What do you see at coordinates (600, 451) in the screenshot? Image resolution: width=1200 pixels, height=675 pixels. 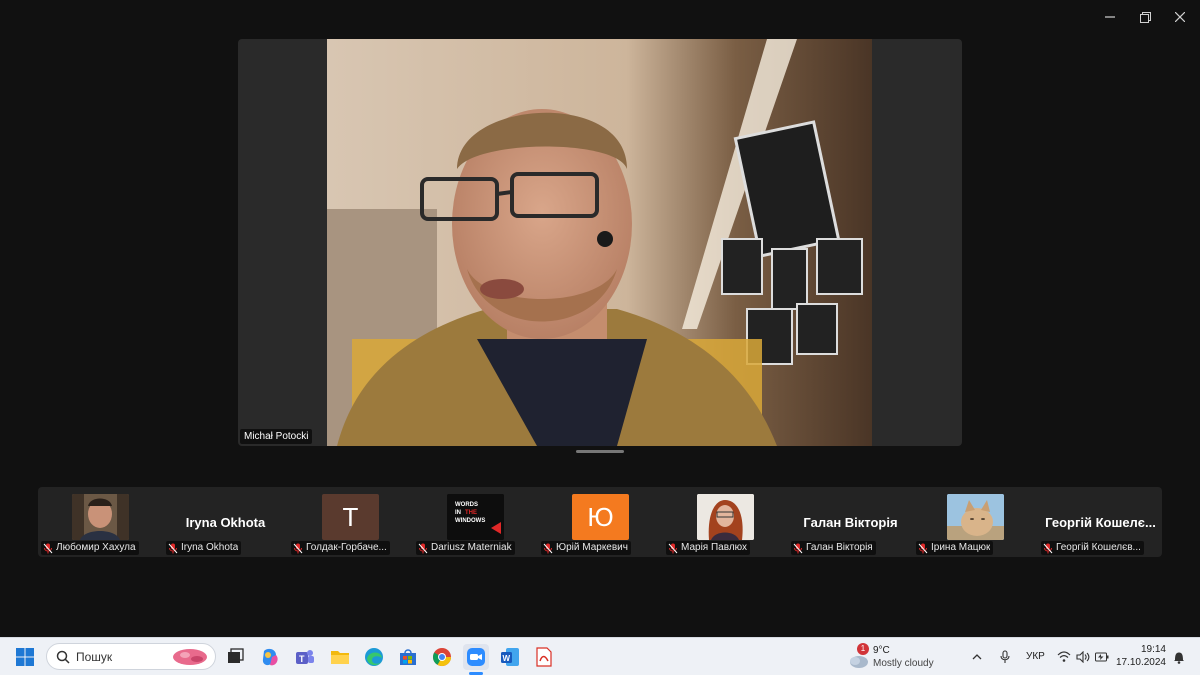 I see `strip-resize-handle` at bounding box center [600, 451].